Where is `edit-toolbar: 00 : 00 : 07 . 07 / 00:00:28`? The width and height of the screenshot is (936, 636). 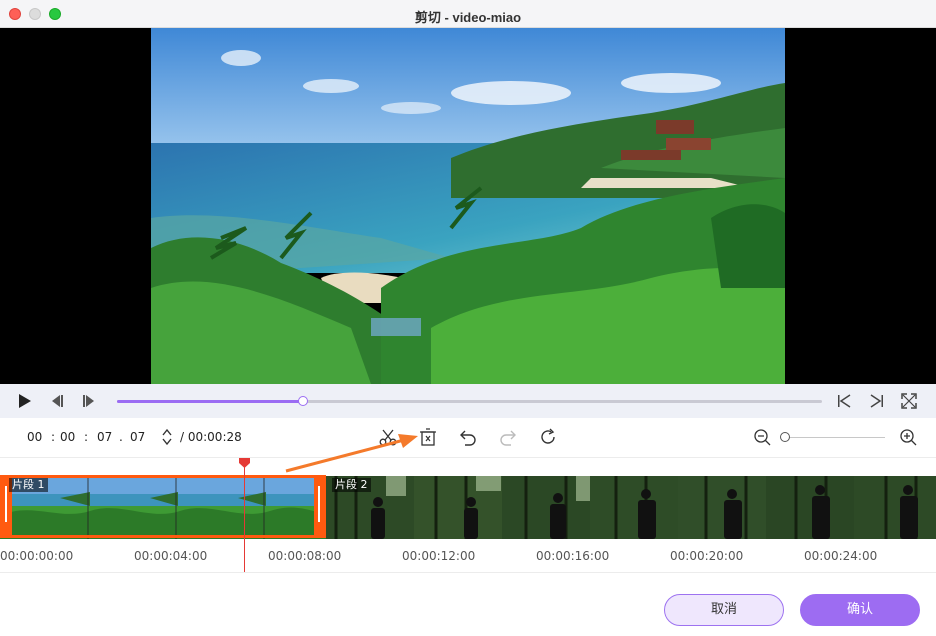
edit-toolbar: 00 : 00 : 07 . 07 / 00:00:28 is located at coordinates (468, 438).